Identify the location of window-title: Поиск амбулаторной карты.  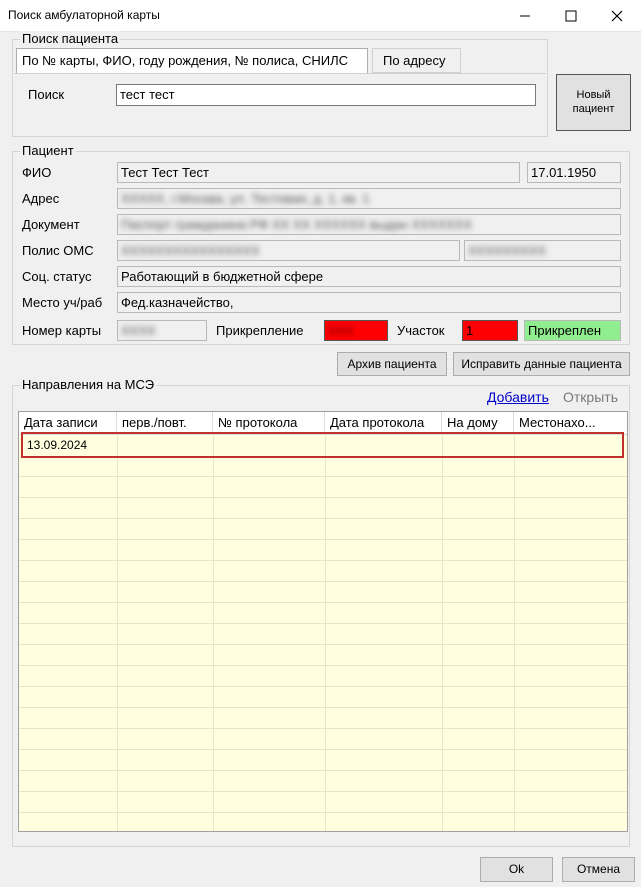
(84, 15).